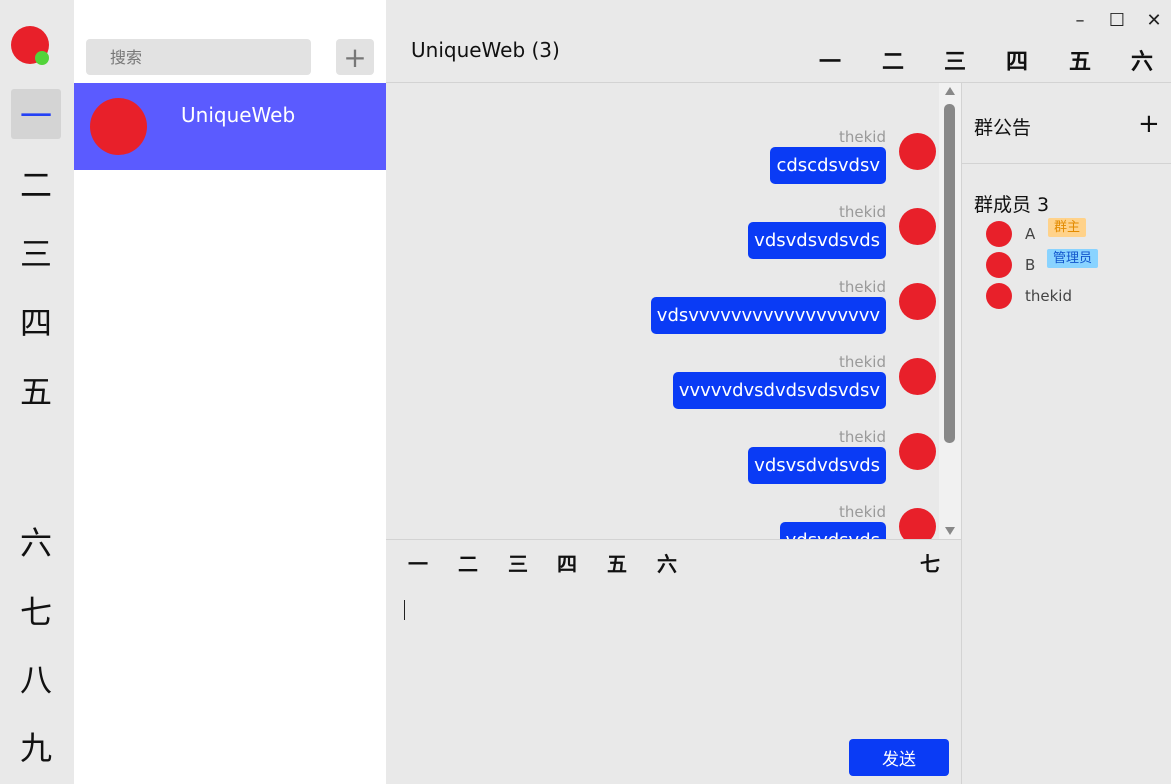  I want to click on message-bubble: vvvvvdvsdvdsvdsvdsv, so click(779, 390).